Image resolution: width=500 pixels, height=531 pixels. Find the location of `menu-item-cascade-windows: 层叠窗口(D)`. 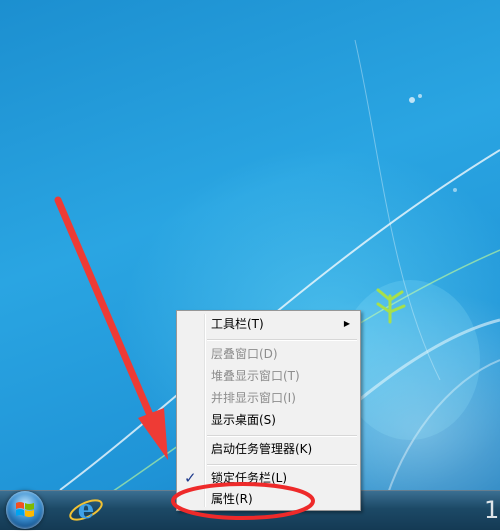

menu-item-cascade-windows: 层叠窗口(D) is located at coordinates (268, 354).